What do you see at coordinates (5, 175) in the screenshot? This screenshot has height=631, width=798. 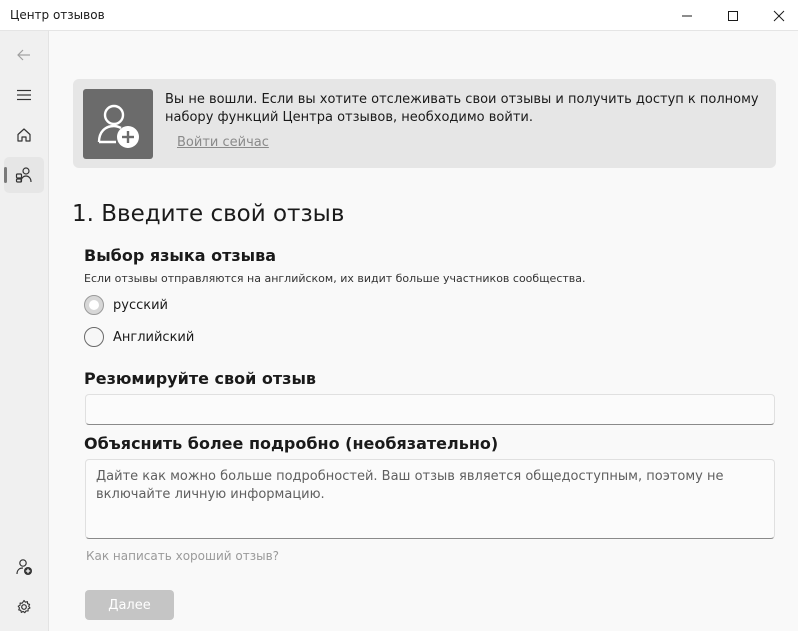 I see `active-indicator` at bounding box center [5, 175].